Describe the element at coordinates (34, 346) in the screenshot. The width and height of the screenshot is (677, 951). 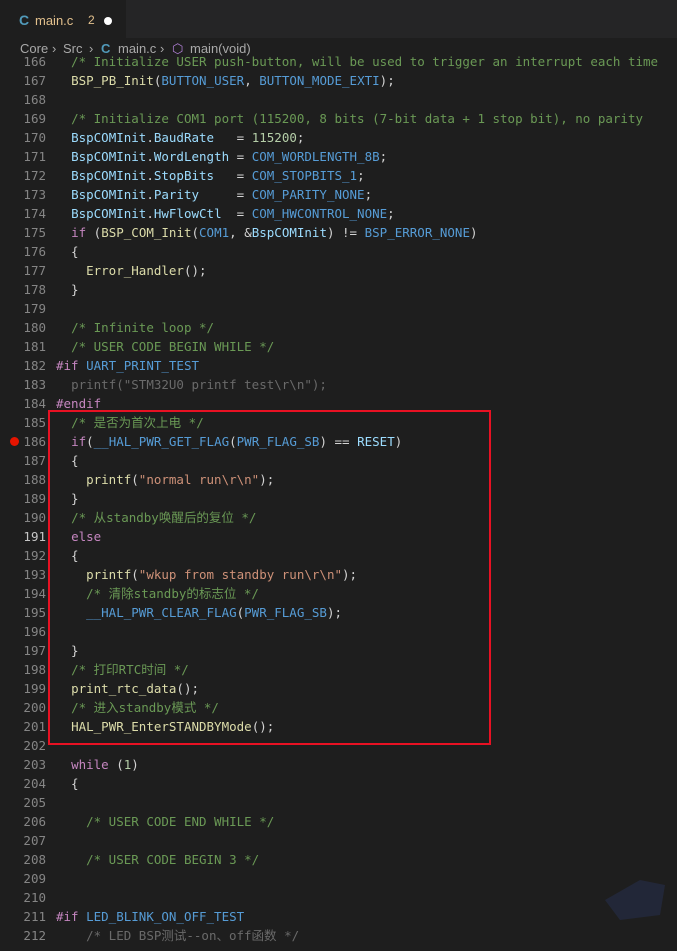
I see `line-number: 181` at that location.